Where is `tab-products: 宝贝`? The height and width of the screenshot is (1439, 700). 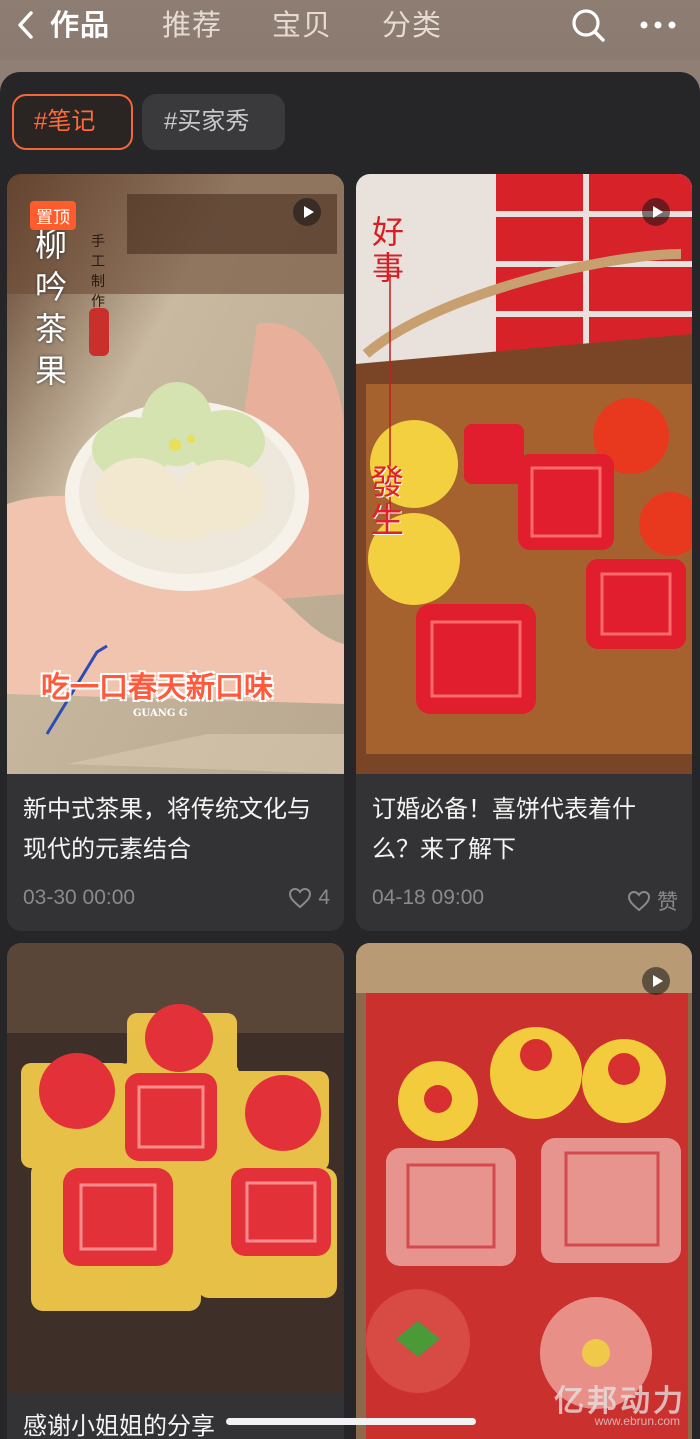
tab-products: 宝贝 is located at coordinates (302, 26).